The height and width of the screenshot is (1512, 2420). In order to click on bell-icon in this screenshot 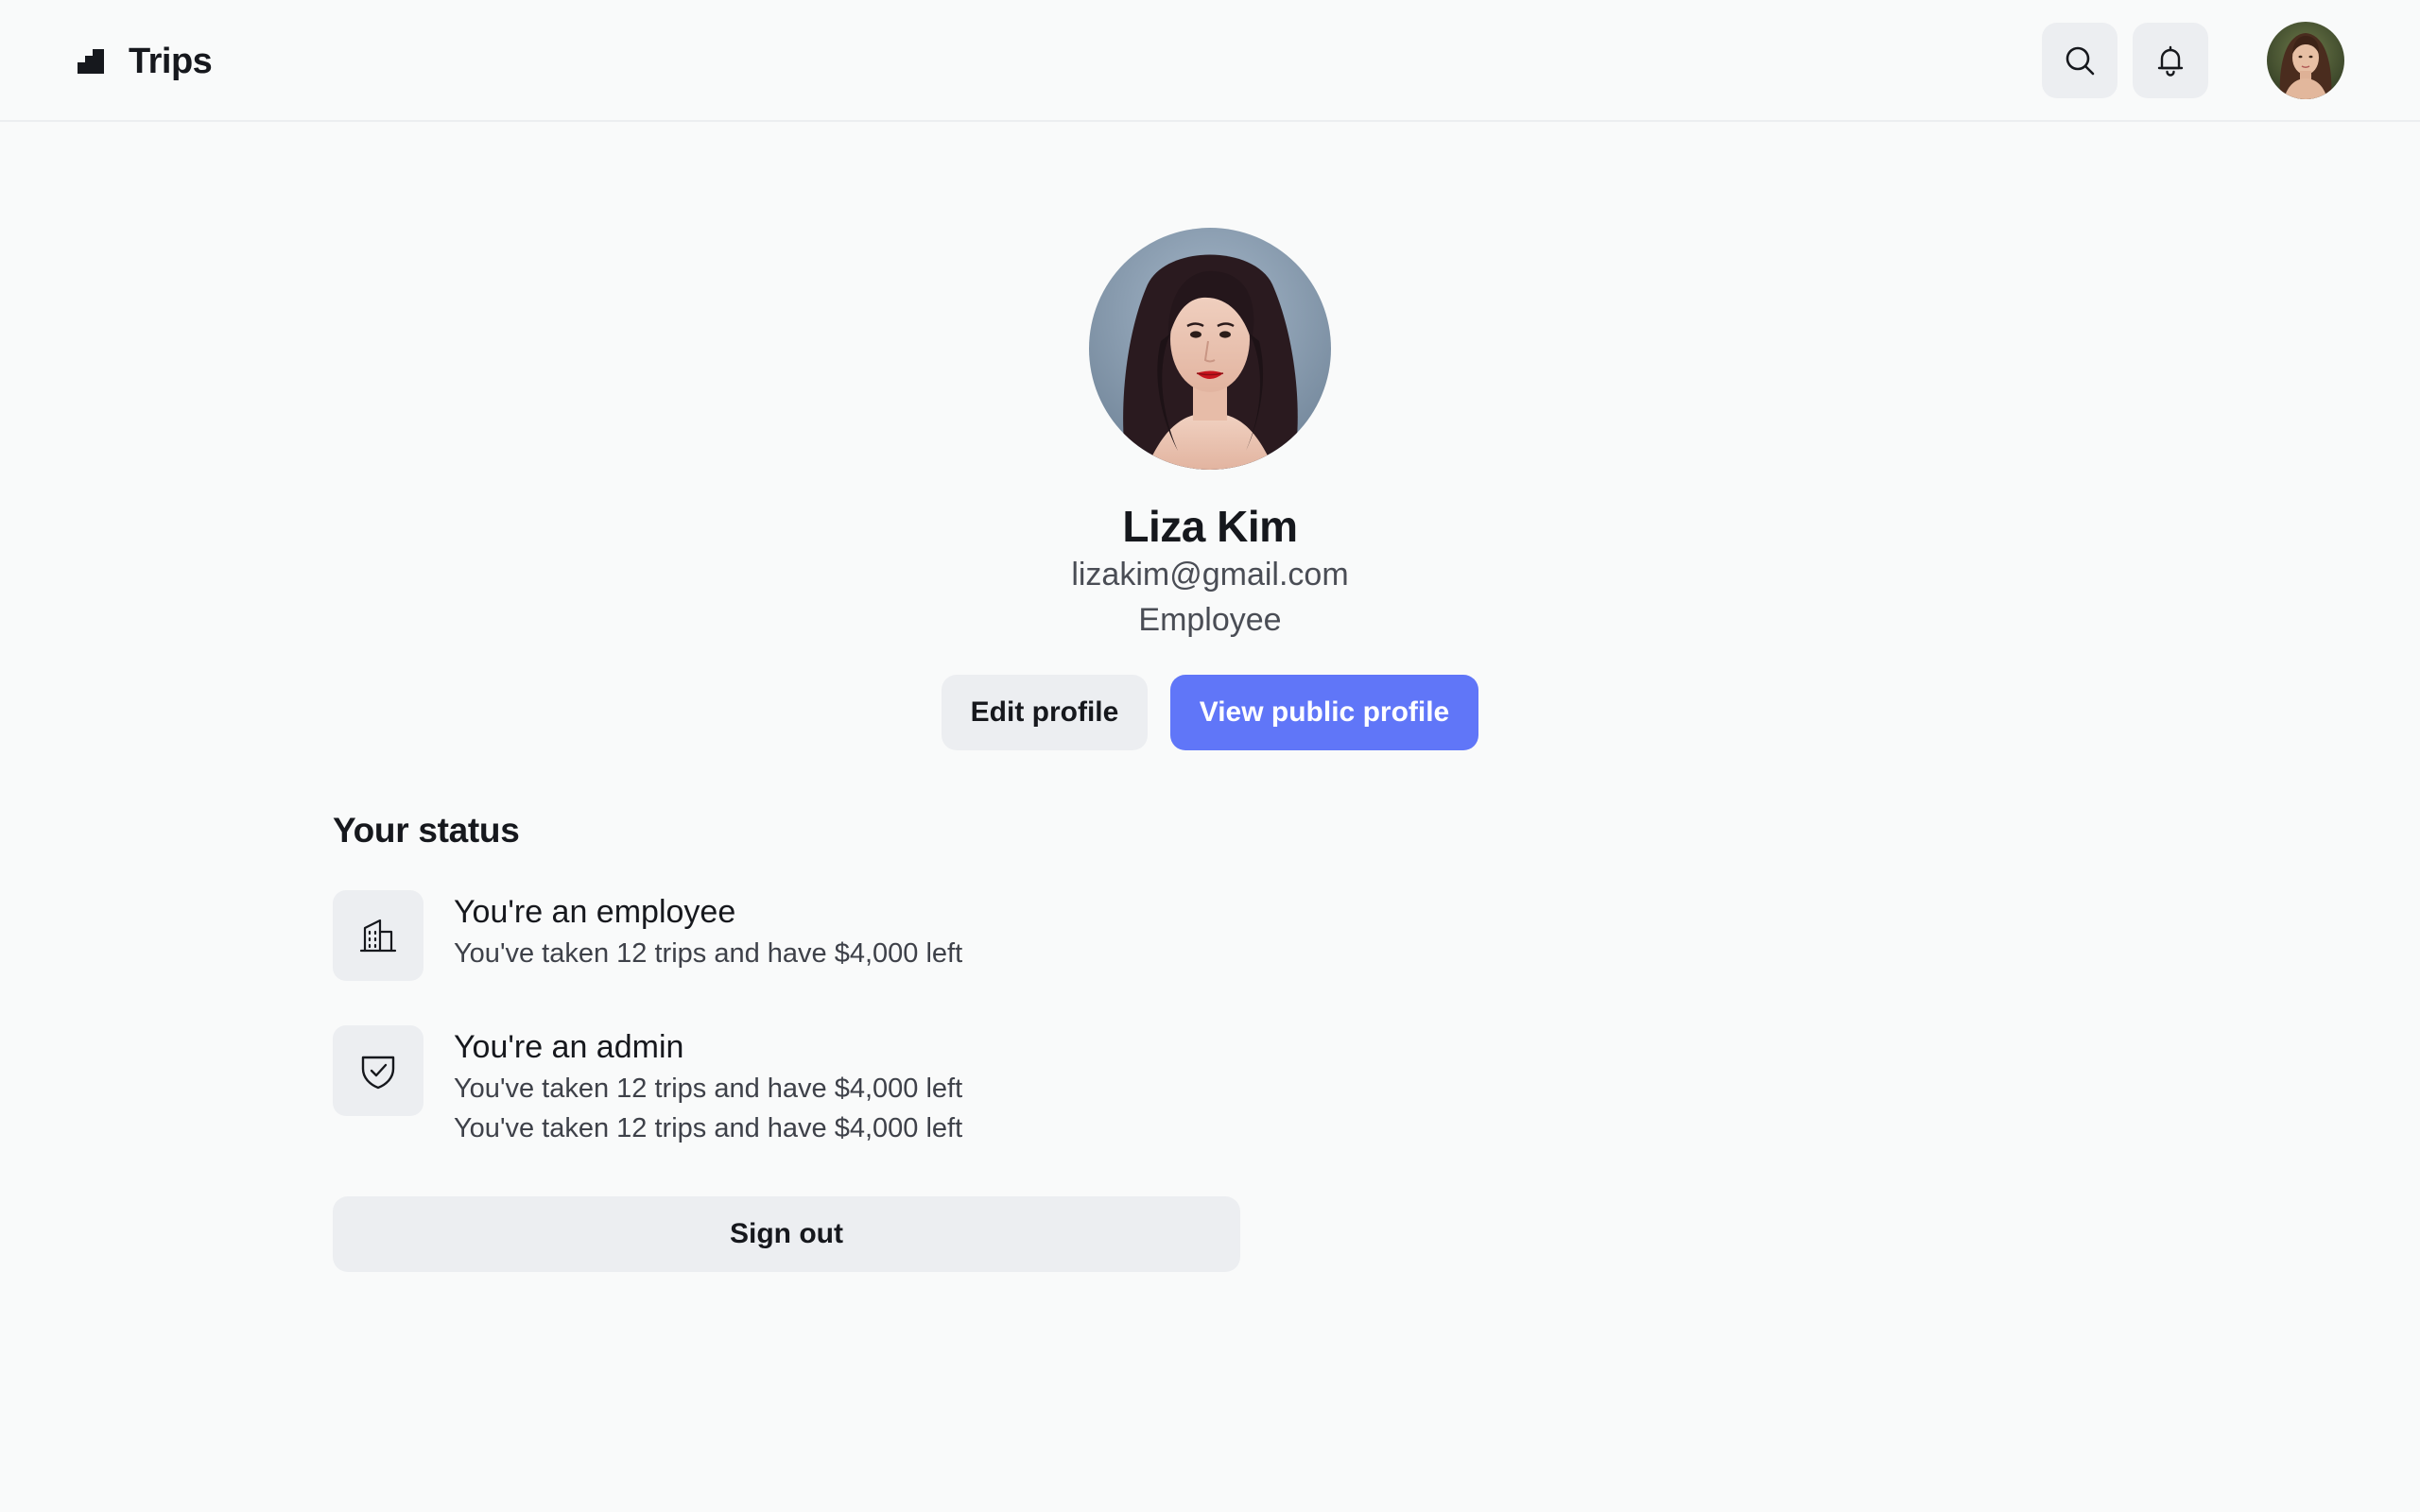, I will do `click(2170, 61)`.